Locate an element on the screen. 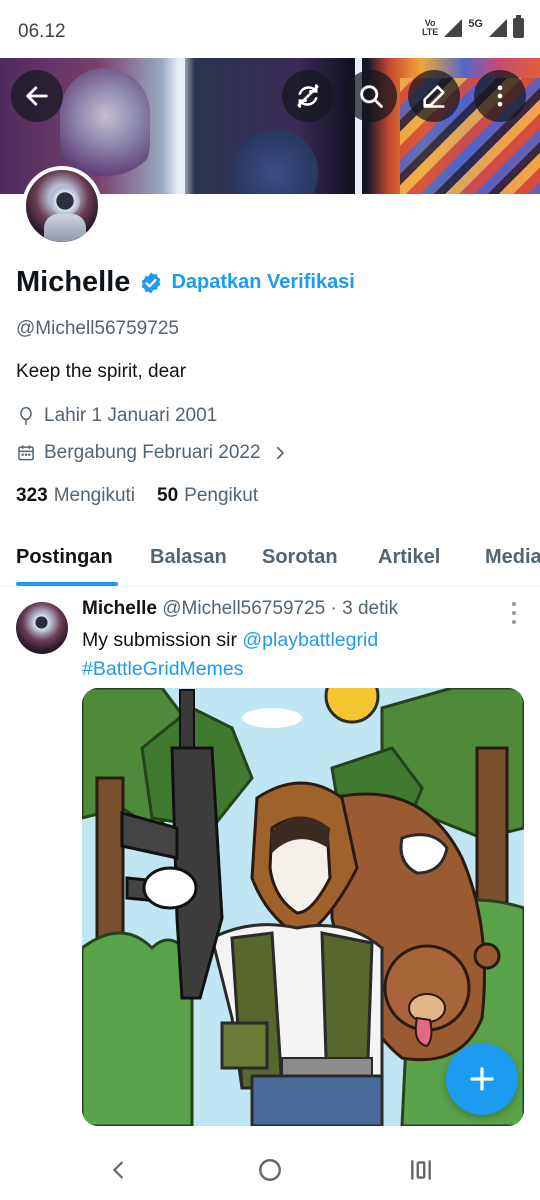 The image size is (540, 1200). birthday-row: Lahir 1 Januari 2001 is located at coordinates (116, 416).